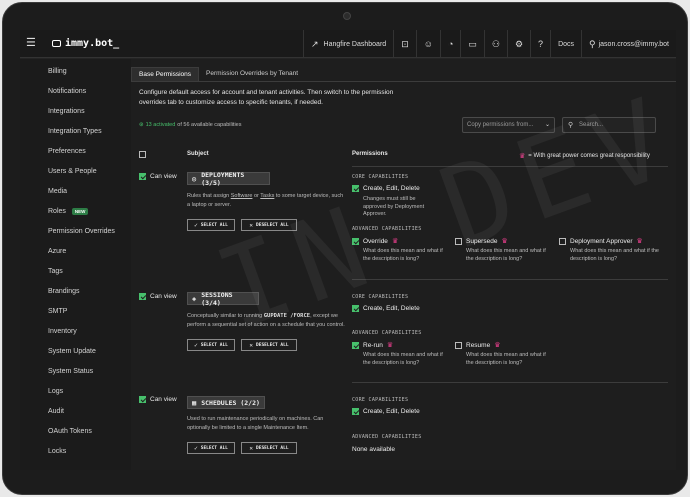 Image resolution: width=690 pixels, height=497 pixels. Describe the element at coordinates (481, 241) in the screenshot. I see `cap-supersede: Supersede ♛` at that location.